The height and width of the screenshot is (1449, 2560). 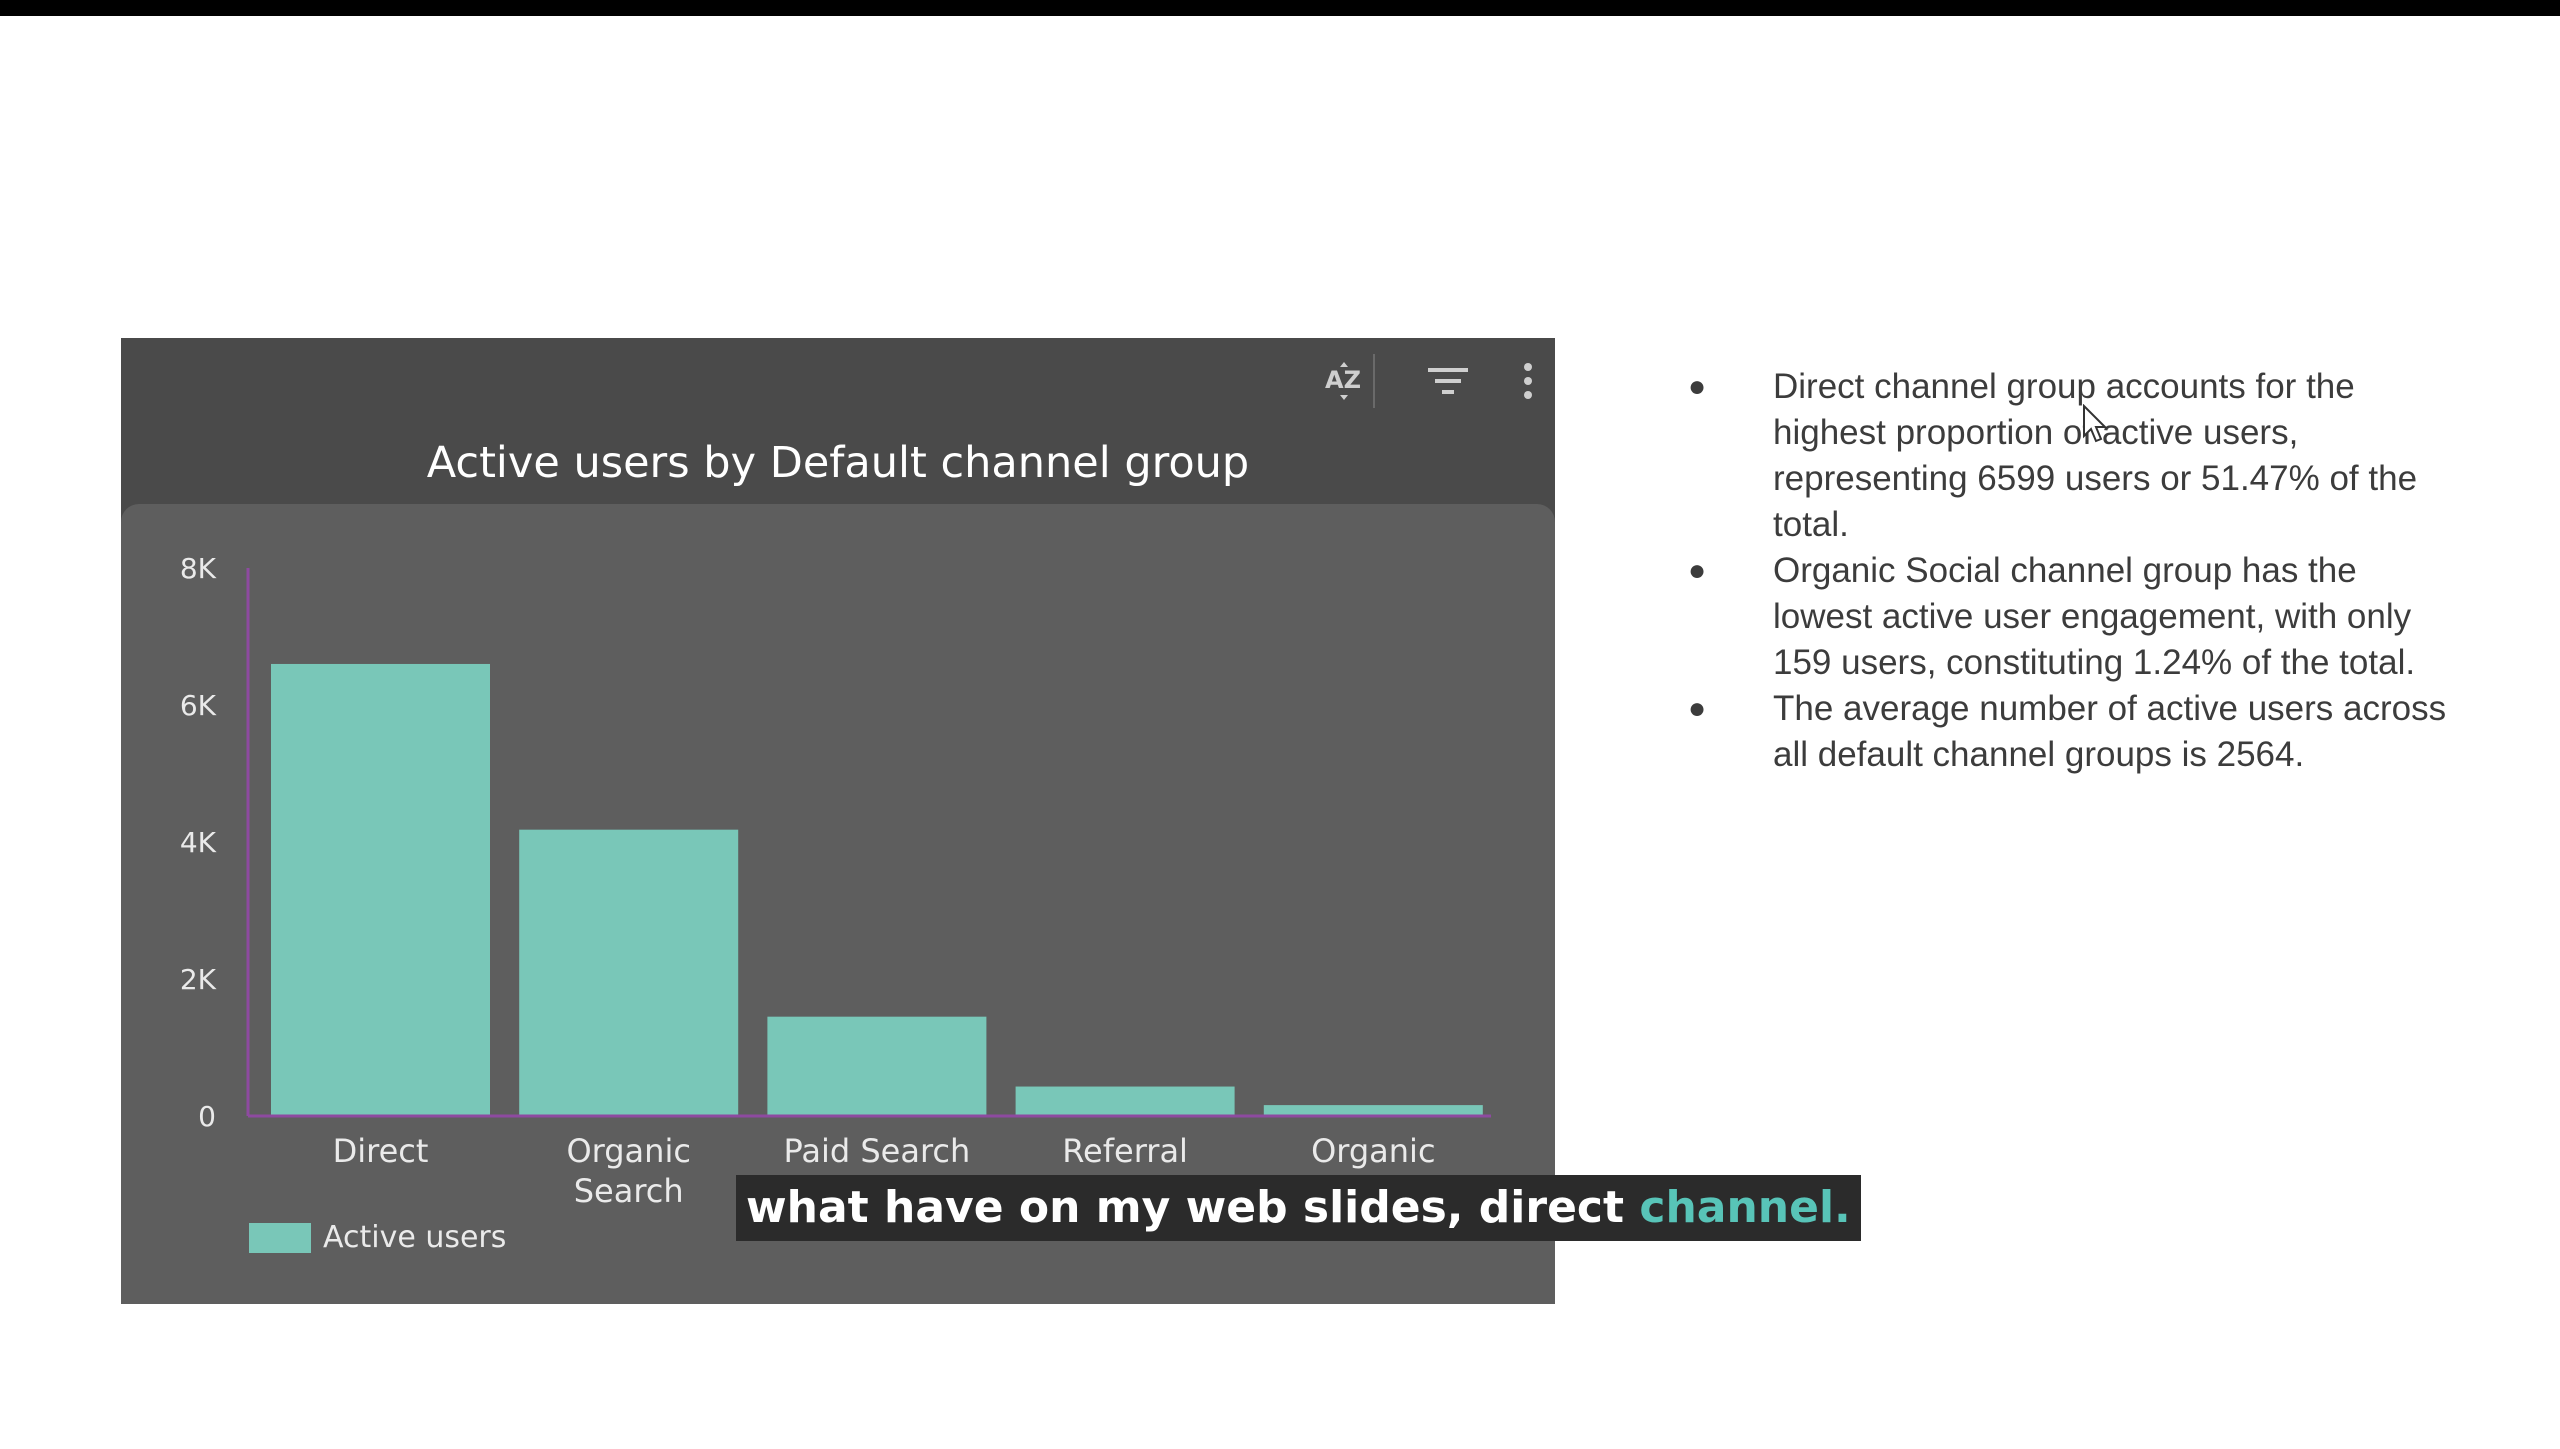 What do you see at coordinates (2095, 425) in the screenshot?
I see `mouse-pointer-icon` at bounding box center [2095, 425].